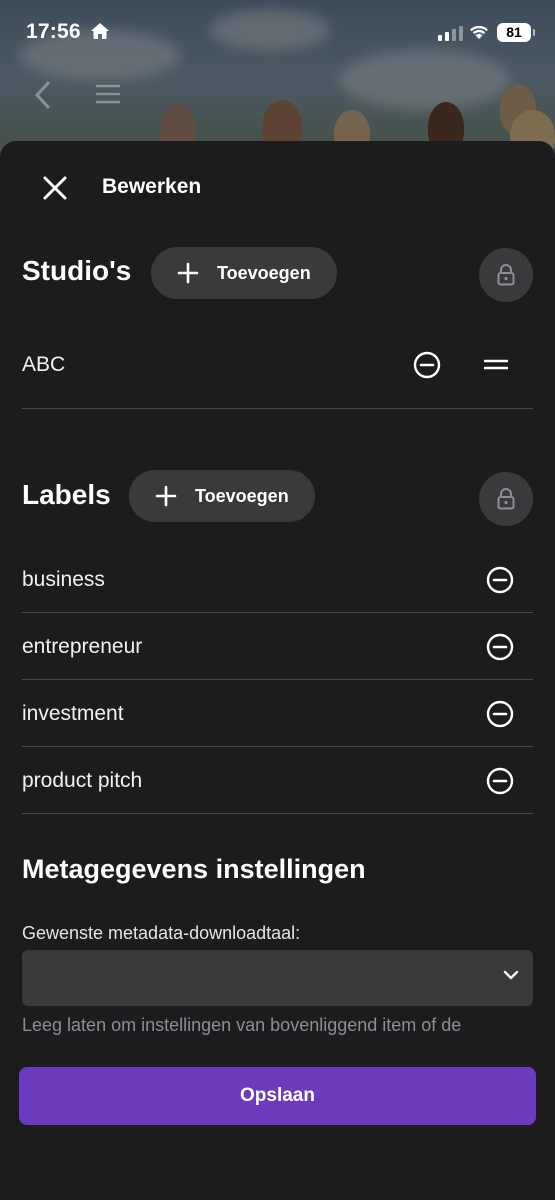 The height and width of the screenshot is (1200, 555). I want to click on studios-lock-button, so click(506, 275).